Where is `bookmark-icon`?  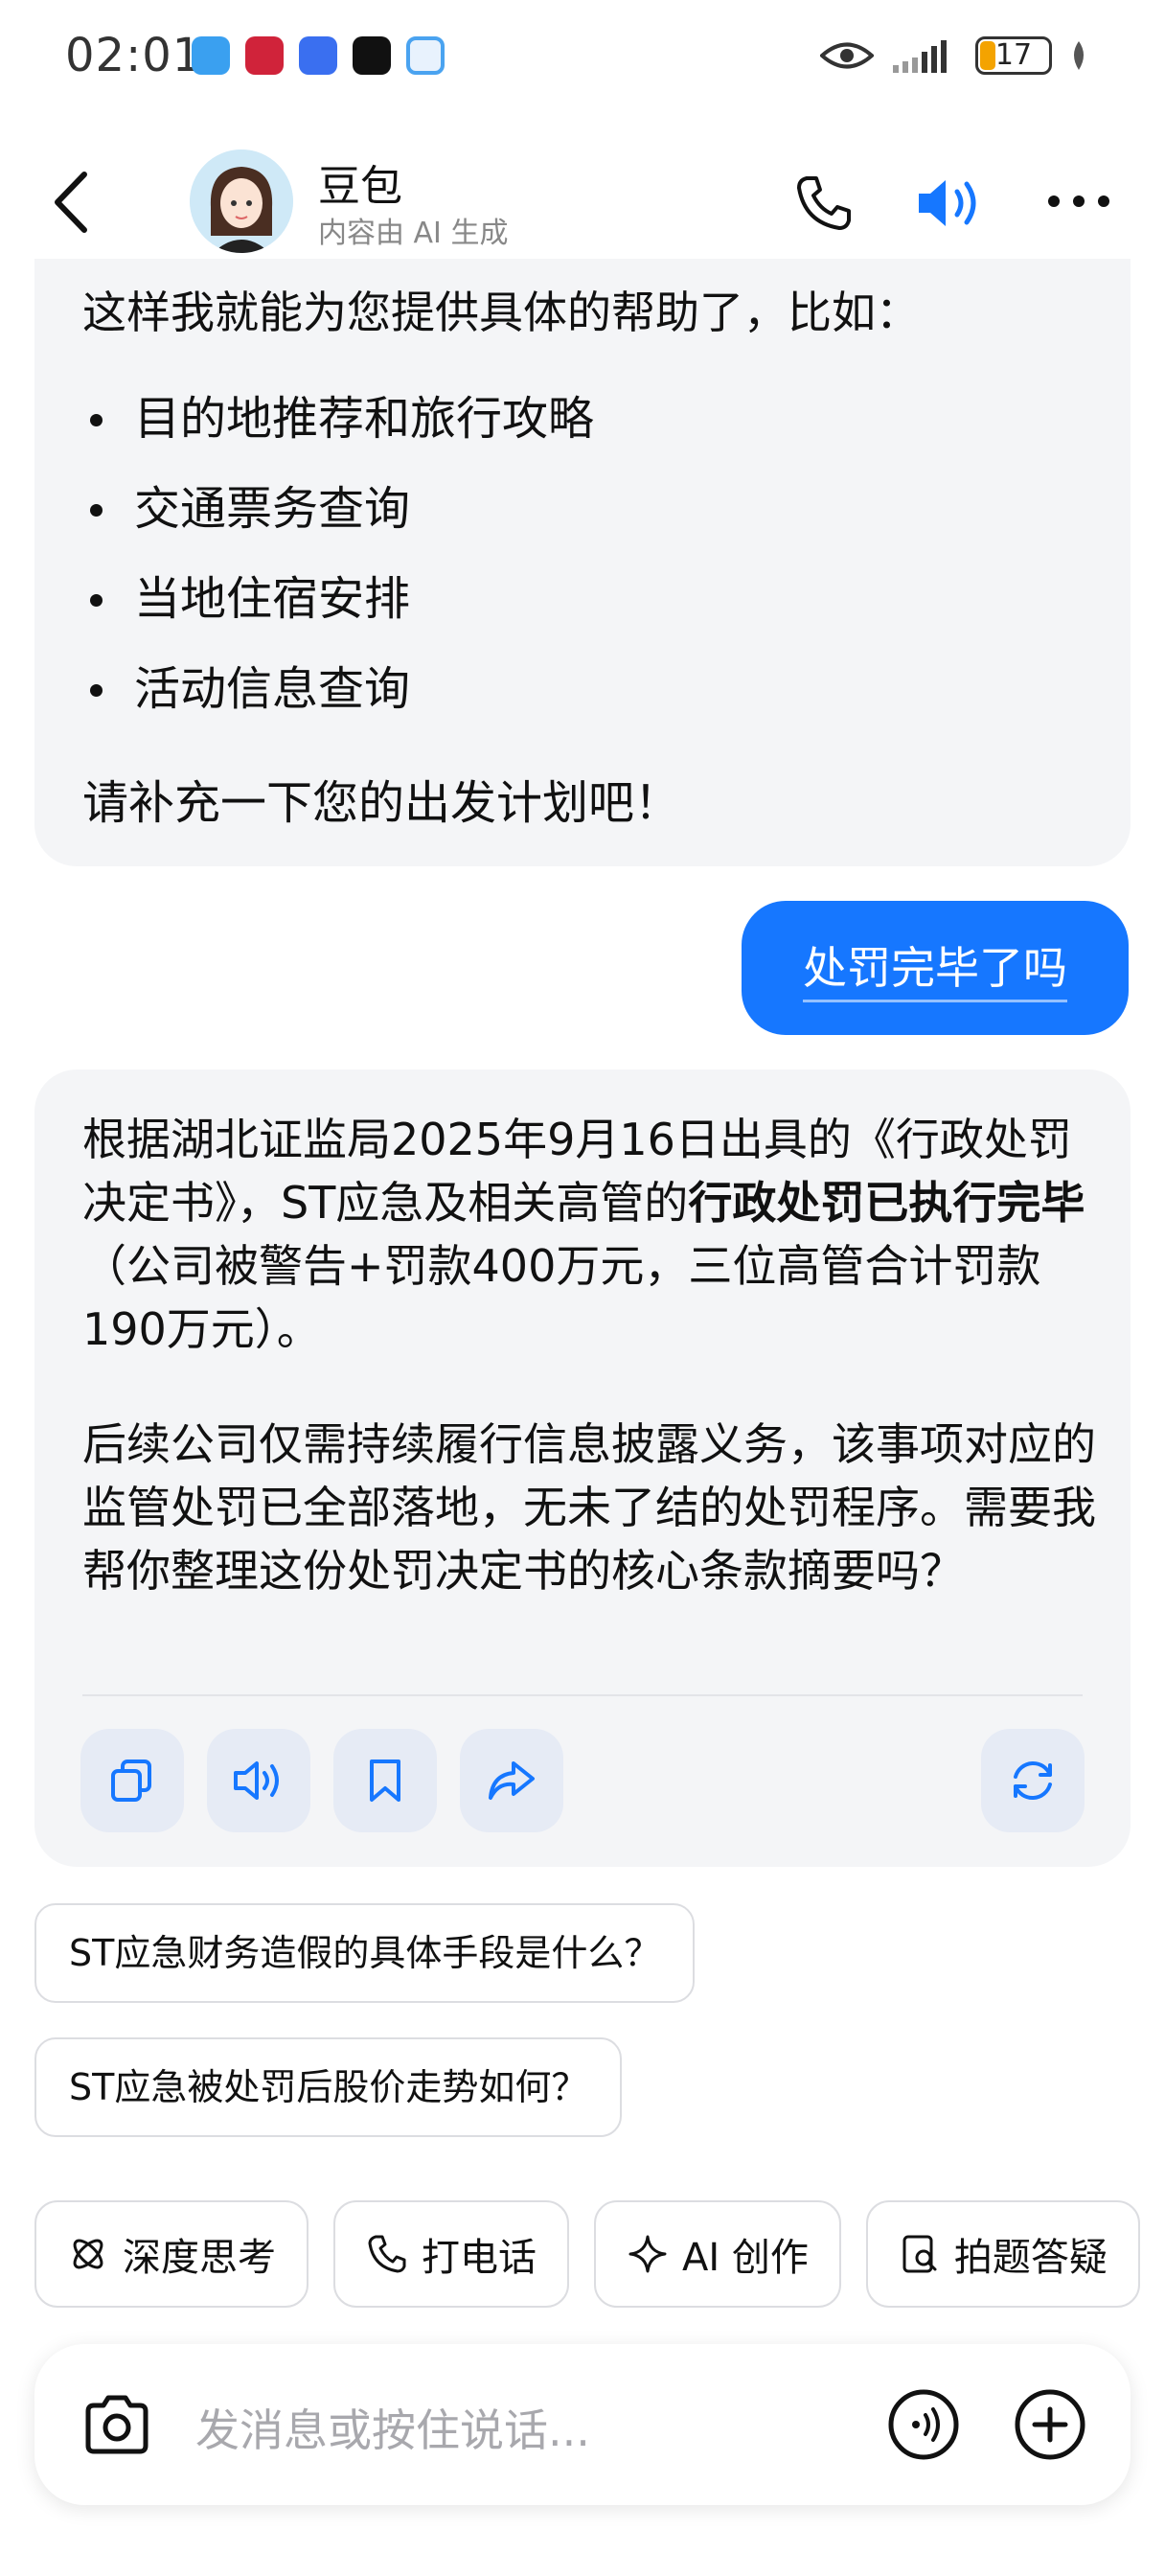 bookmark-icon is located at coordinates (385, 1781).